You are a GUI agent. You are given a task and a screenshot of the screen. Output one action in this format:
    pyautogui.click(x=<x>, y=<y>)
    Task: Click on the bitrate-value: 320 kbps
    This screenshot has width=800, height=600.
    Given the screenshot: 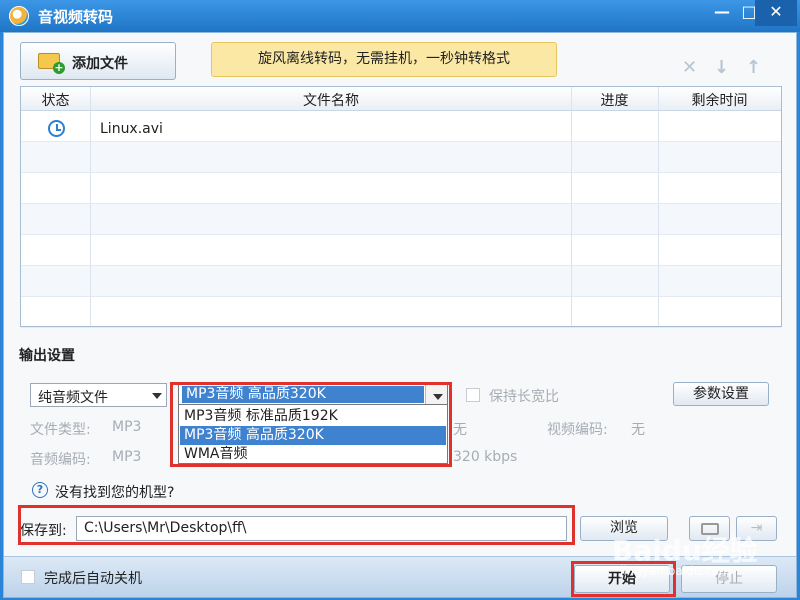 What is the action you would take?
    pyautogui.click(x=485, y=457)
    